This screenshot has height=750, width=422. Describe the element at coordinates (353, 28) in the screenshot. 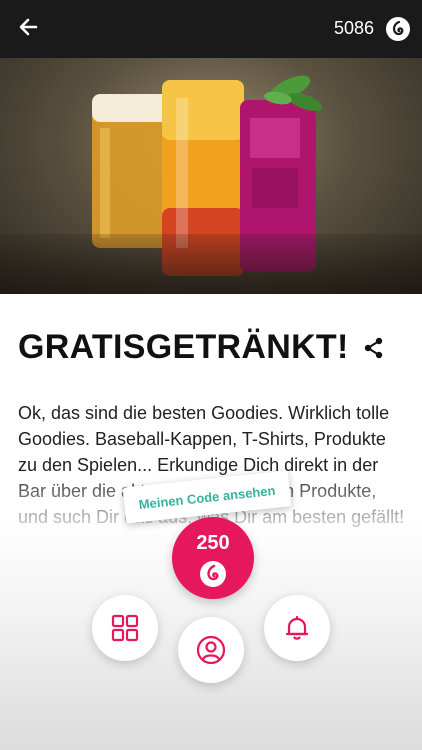

I see `points-balance: 5086` at that location.